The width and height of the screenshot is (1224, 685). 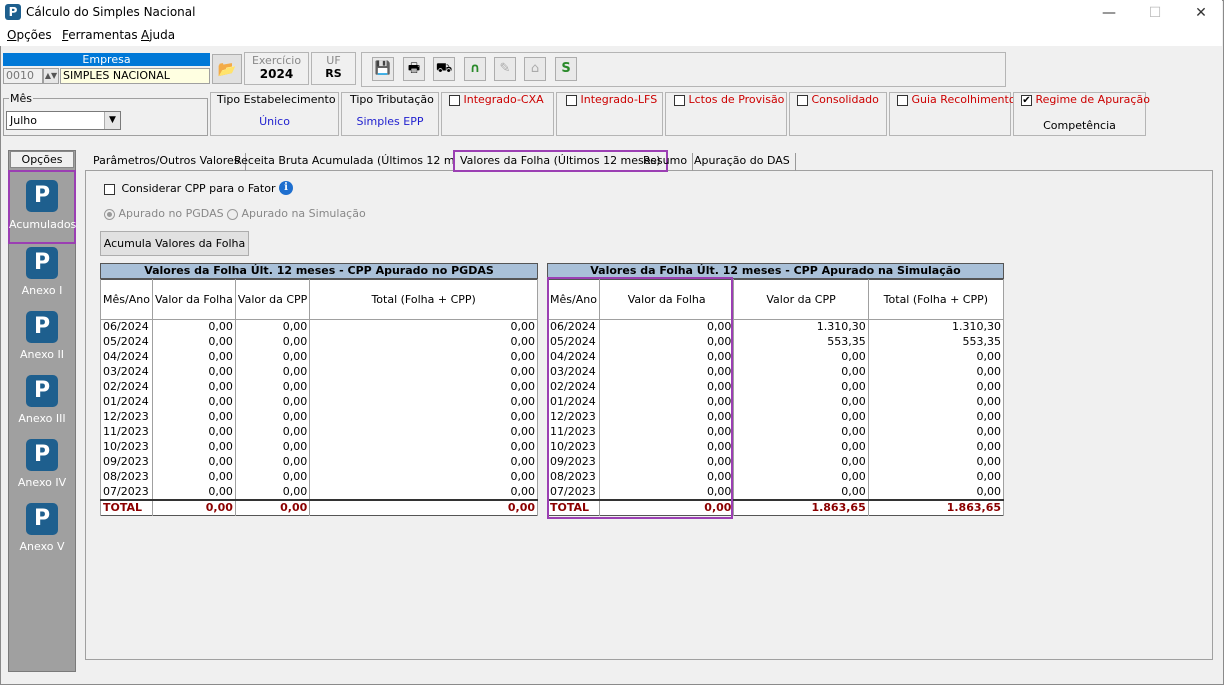 What do you see at coordinates (195, 188) in the screenshot?
I see `cpp-fator-r-checkbox: Considerar CPP para o Fator R` at bounding box center [195, 188].